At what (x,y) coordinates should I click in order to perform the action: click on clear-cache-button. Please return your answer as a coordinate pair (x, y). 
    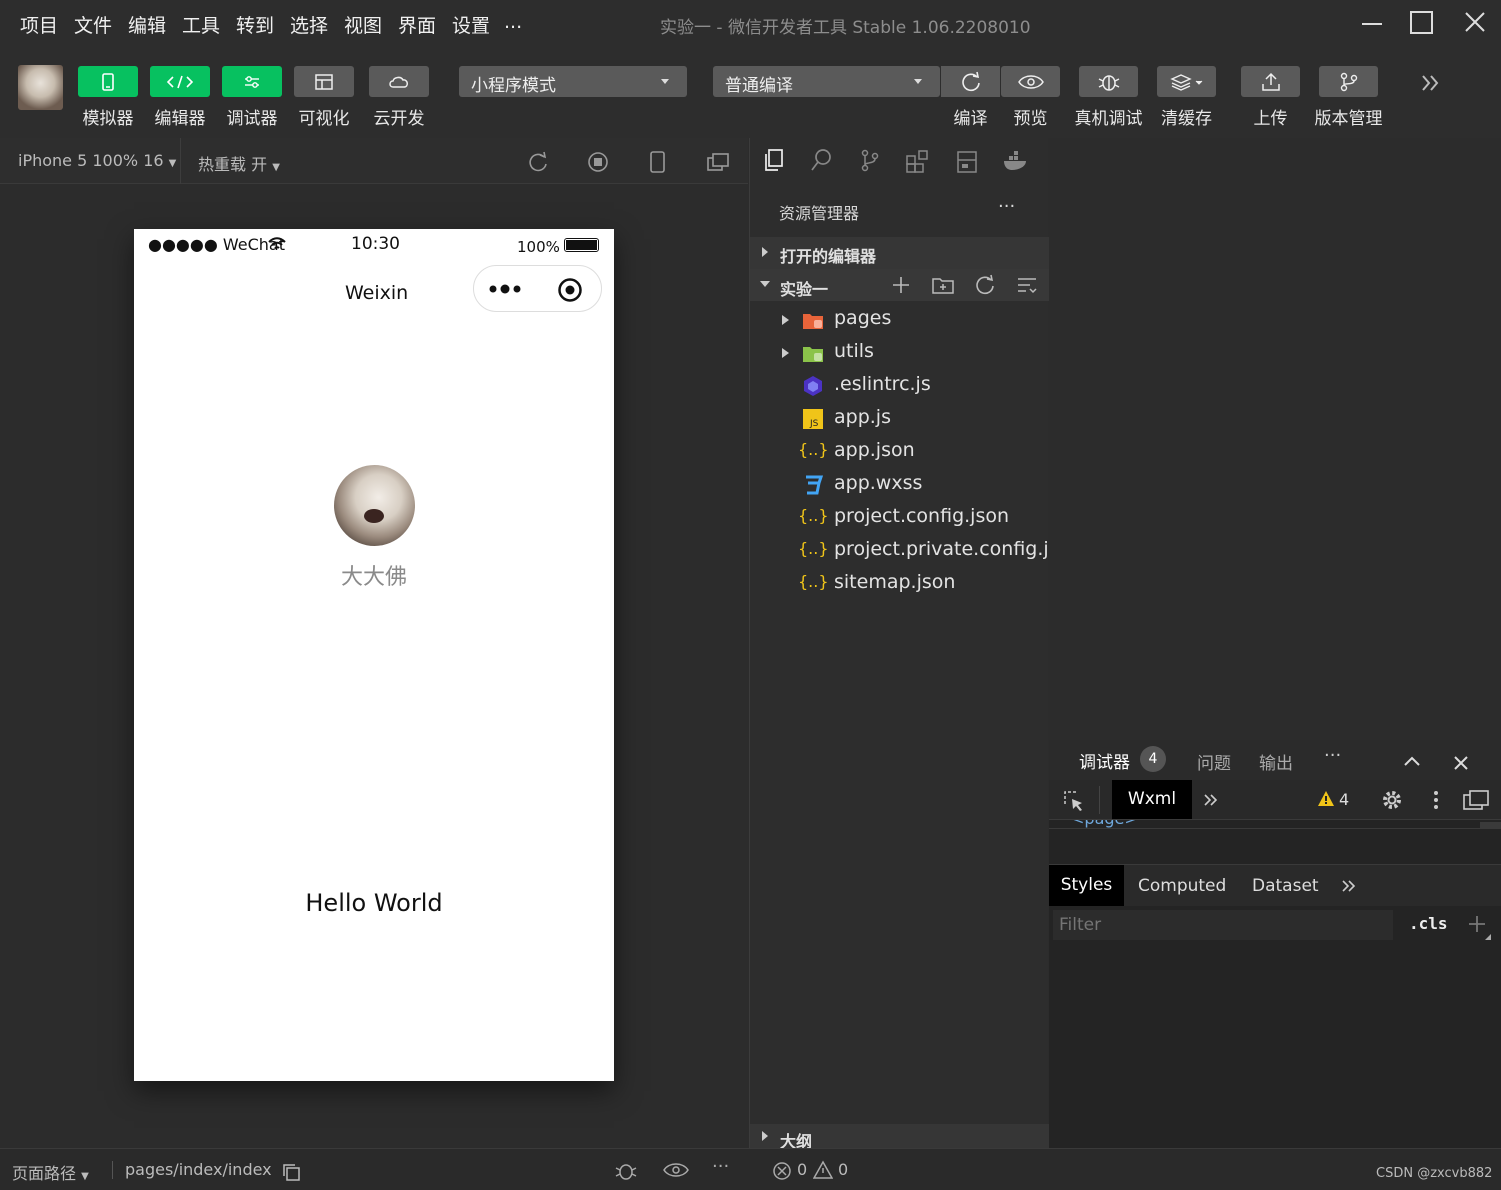
    Looking at the image, I should click on (1186, 81).